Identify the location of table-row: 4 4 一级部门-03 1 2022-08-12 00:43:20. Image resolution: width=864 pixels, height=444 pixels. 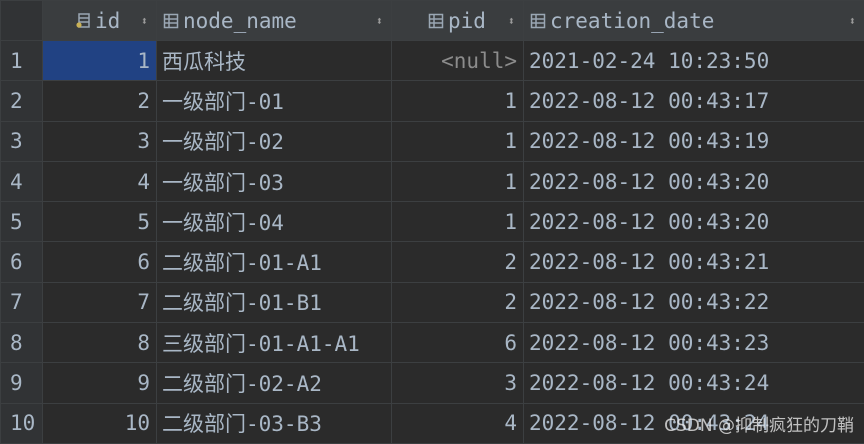
(432, 181).